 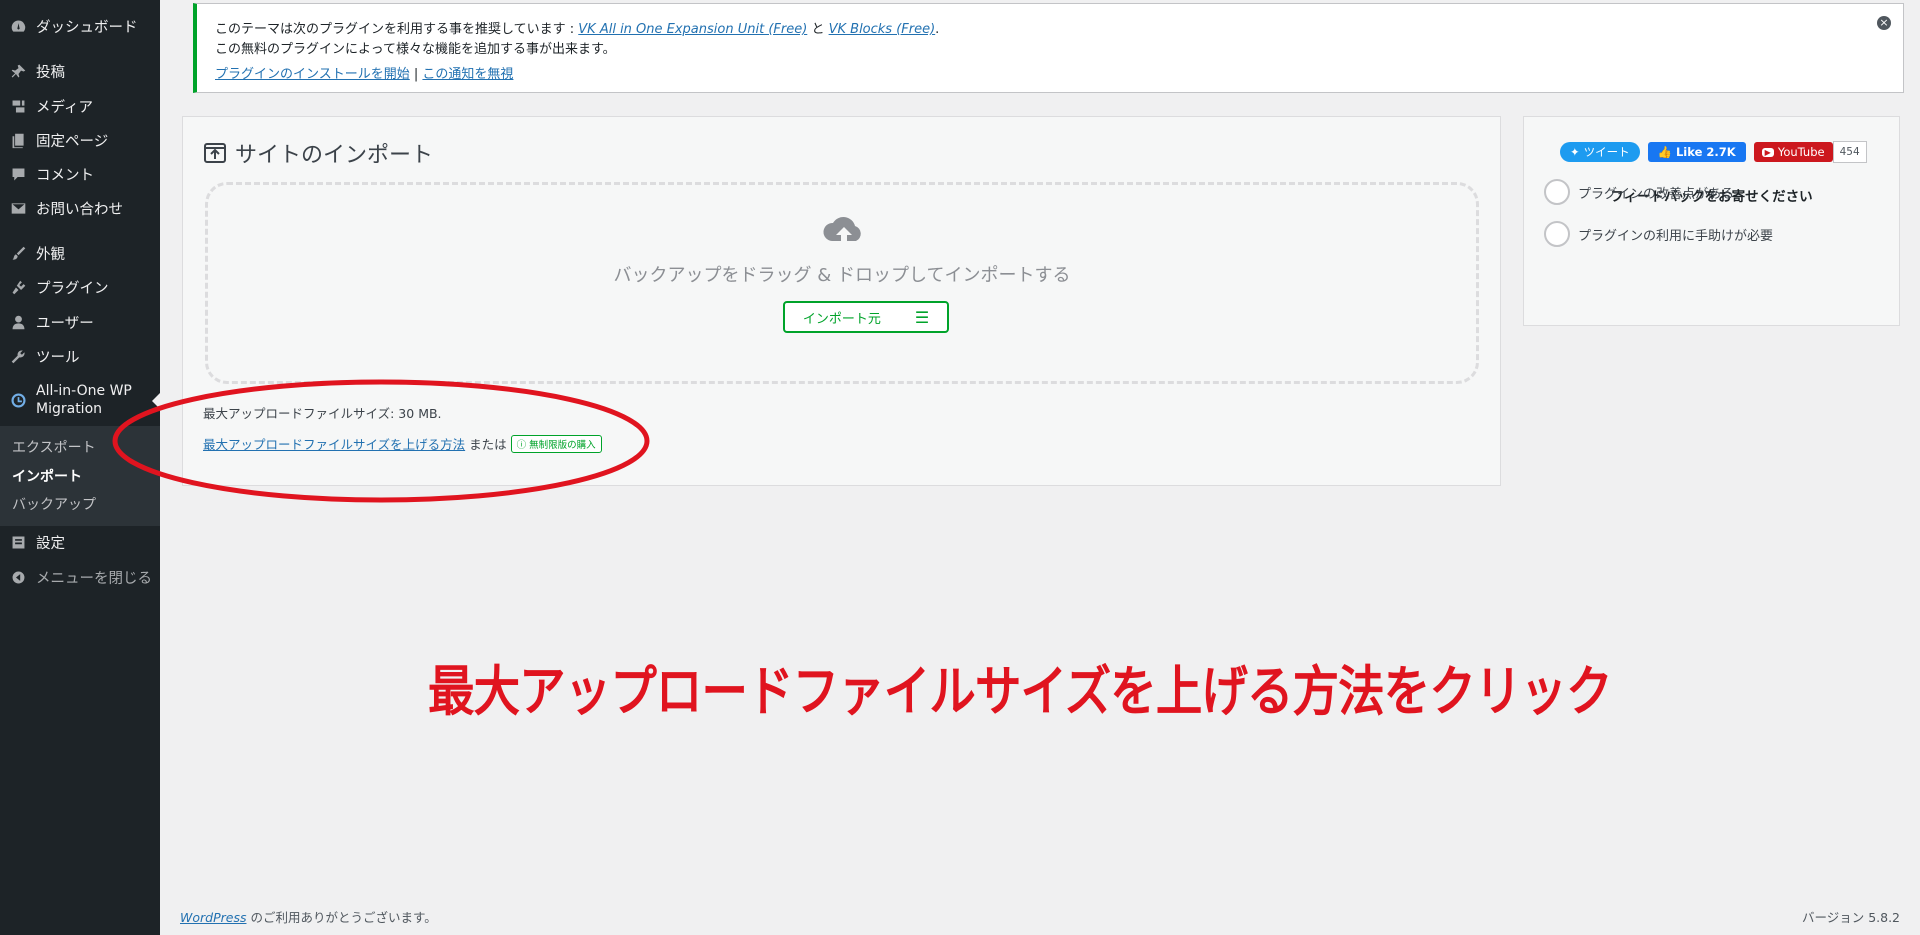 What do you see at coordinates (842, 232) in the screenshot?
I see `cloud-upload-icon` at bounding box center [842, 232].